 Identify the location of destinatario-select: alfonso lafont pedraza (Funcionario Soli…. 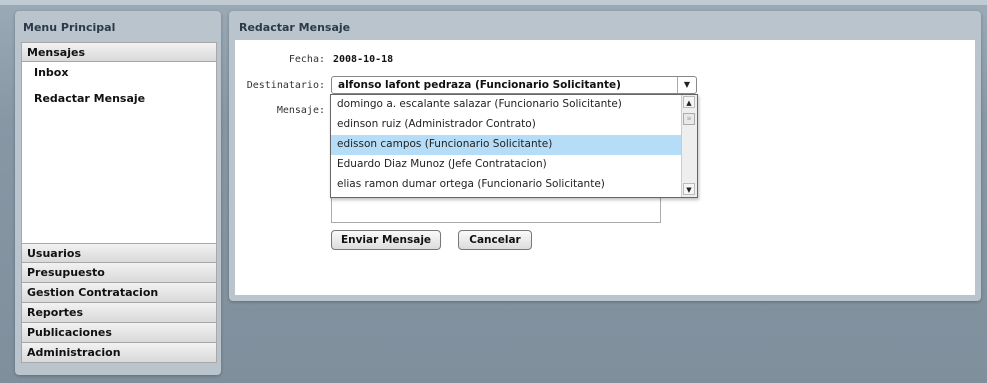
(514, 85).